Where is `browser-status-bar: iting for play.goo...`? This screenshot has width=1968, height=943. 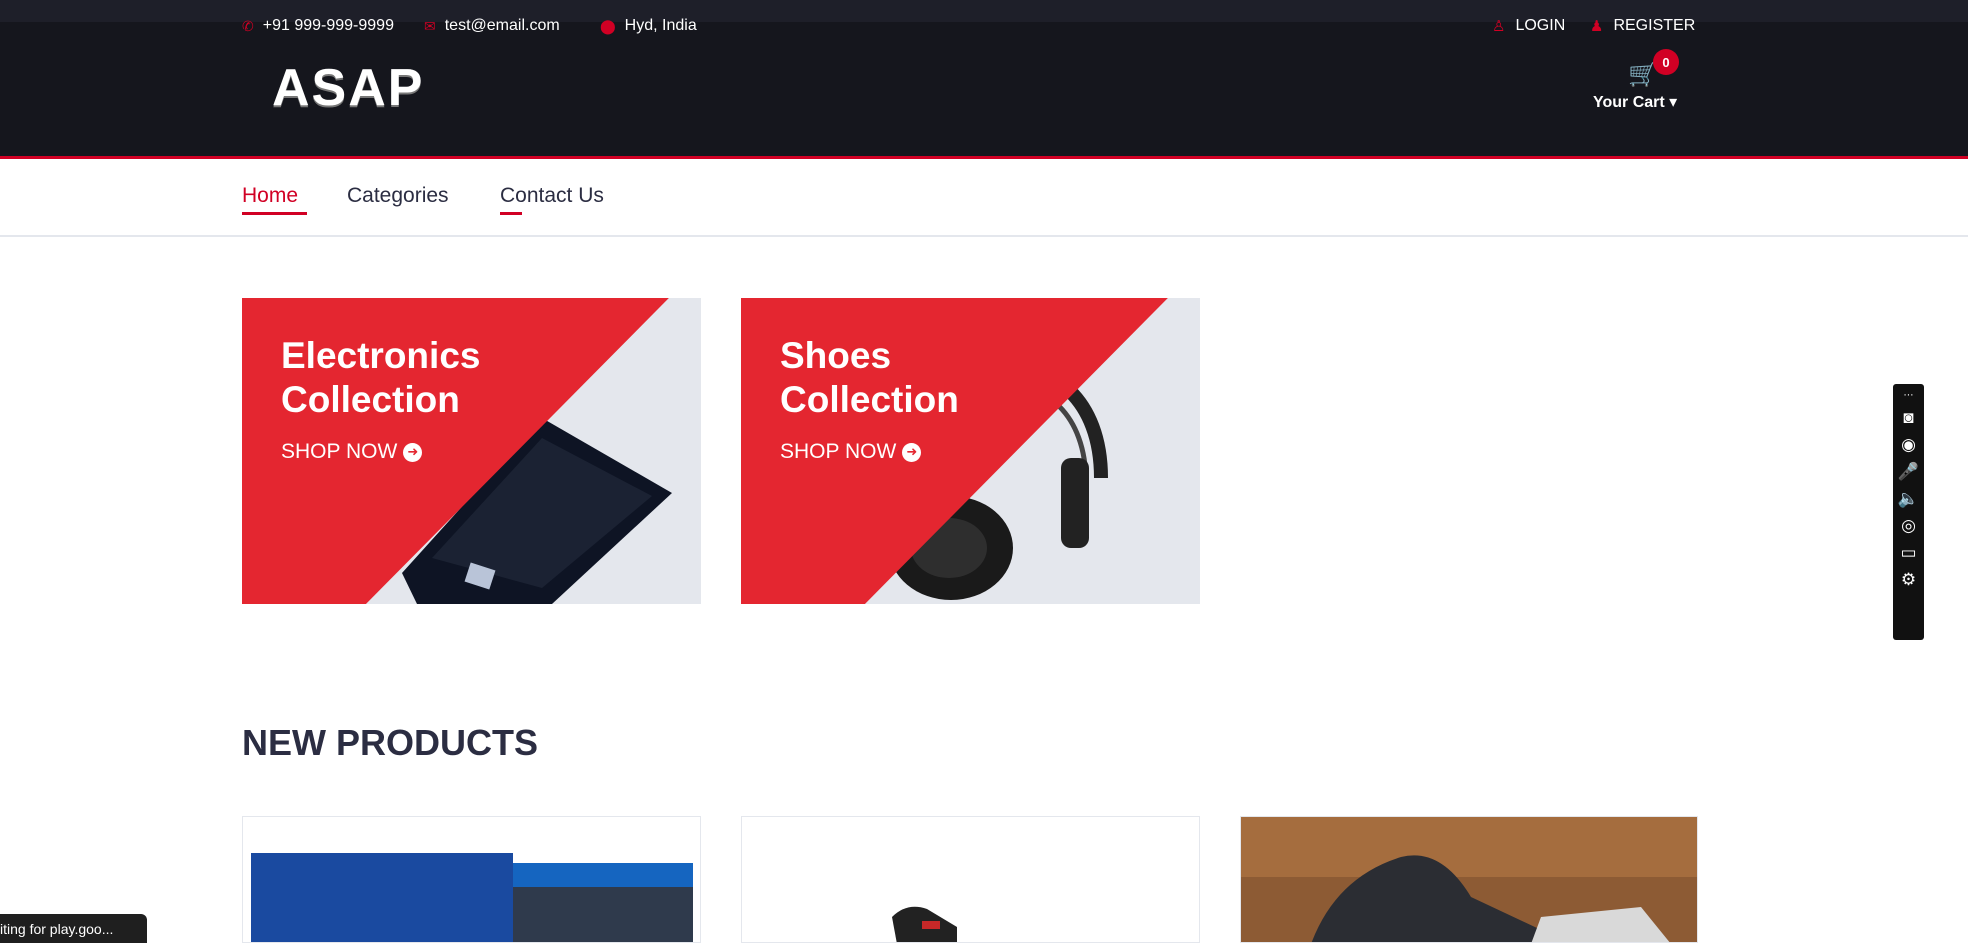 browser-status-bar: iting for play.goo... is located at coordinates (73, 928).